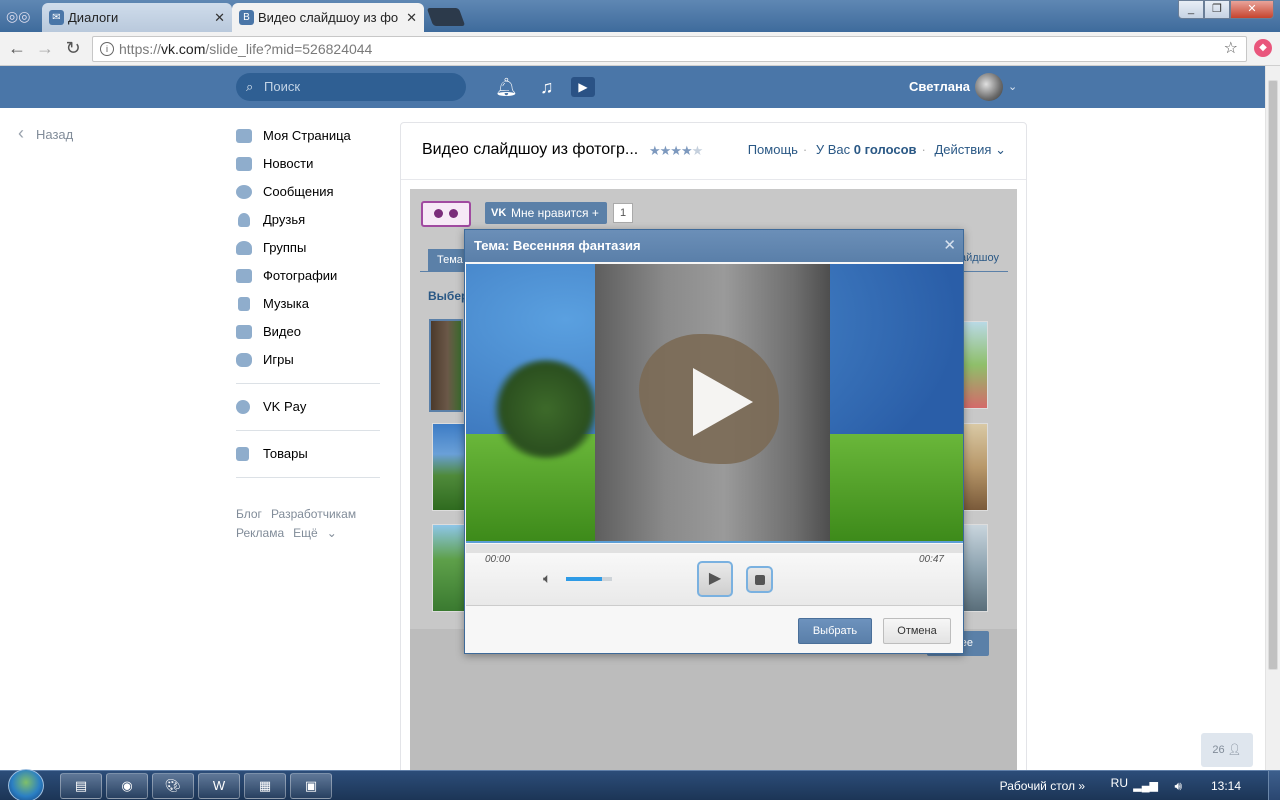 The image size is (1280, 800). Describe the element at coordinates (45, 48) in the screenshot. I see `forward-arrow-icon: →` at that location.